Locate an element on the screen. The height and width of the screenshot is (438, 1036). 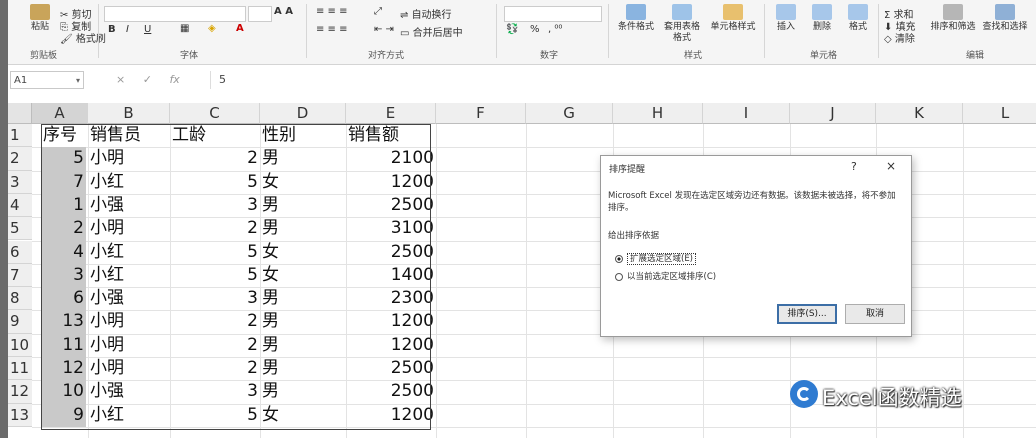
italic-button: I is located at coordinates (127, 29).